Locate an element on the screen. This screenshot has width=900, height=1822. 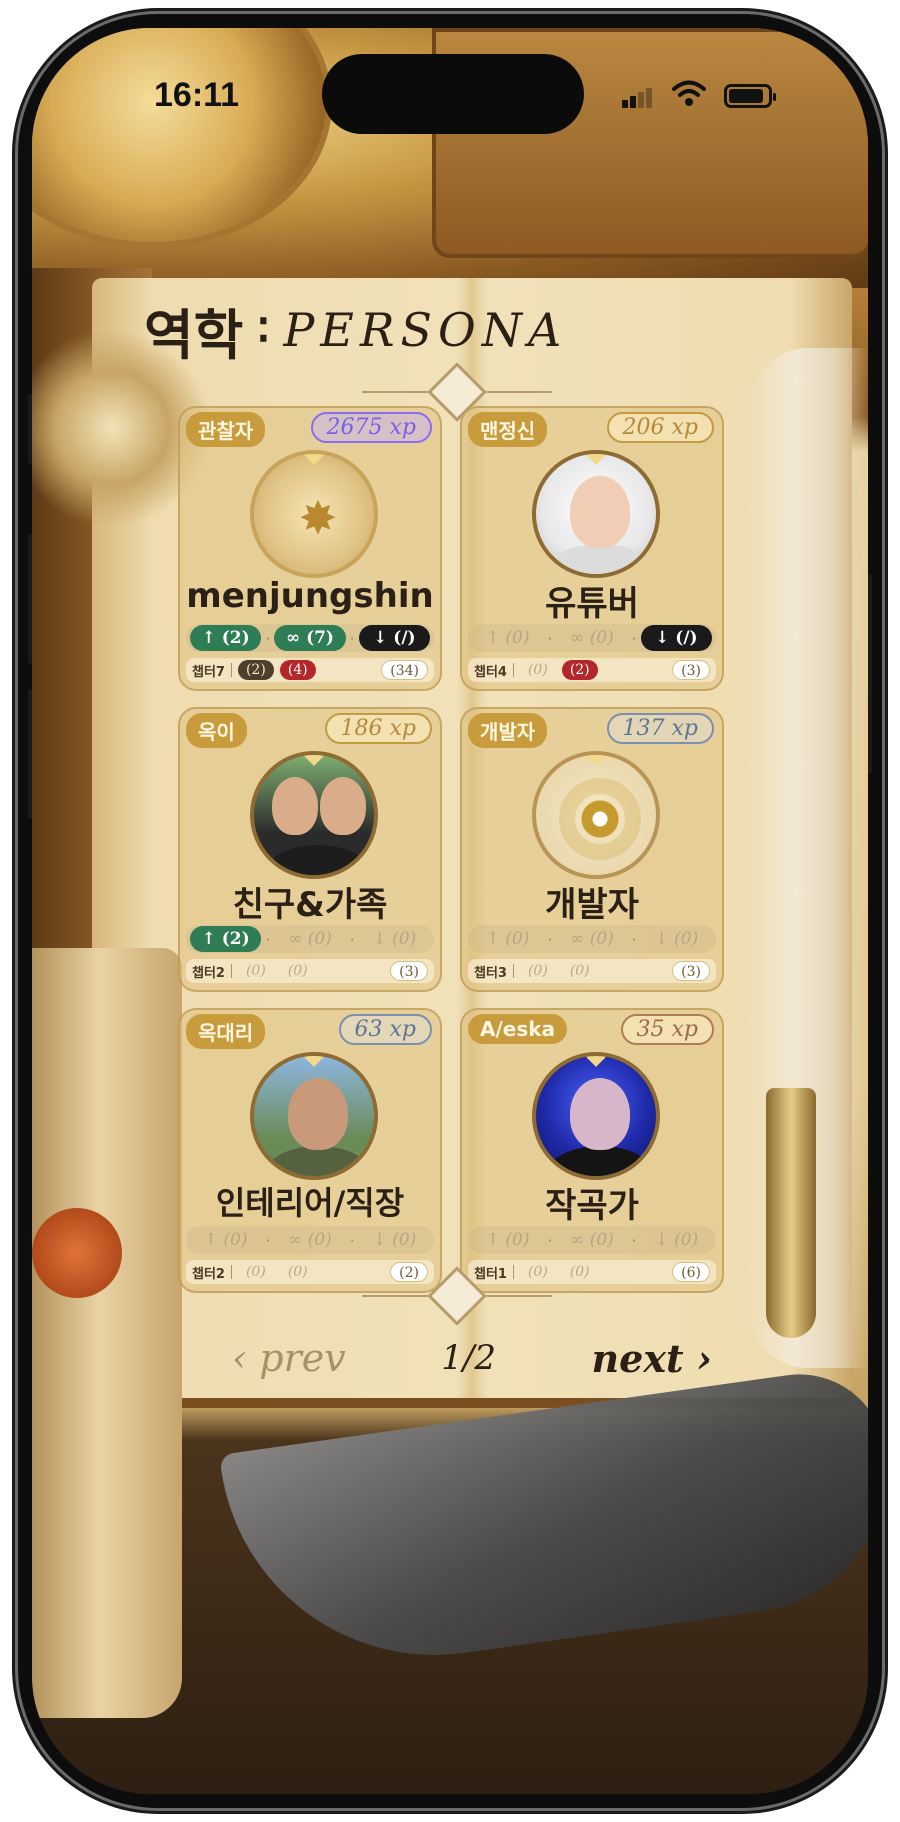
prev-page-button: ‹ prev is located at coordinates (289, 1358).